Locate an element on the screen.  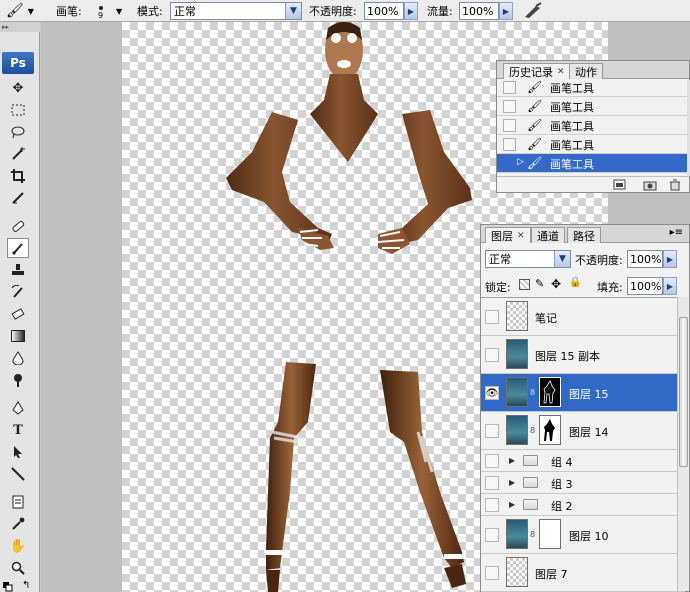
fill-input: 100% is located at coordinates (645, 286).